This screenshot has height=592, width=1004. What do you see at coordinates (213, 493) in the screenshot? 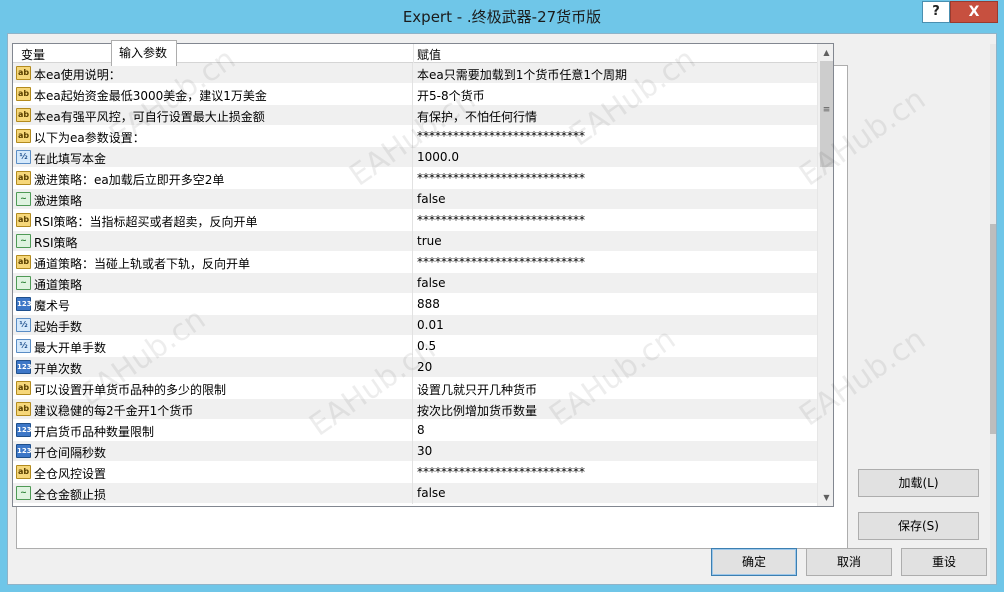
I see `variable-cell: ~ 全仓金额止损` at bounding box center [213, 493].